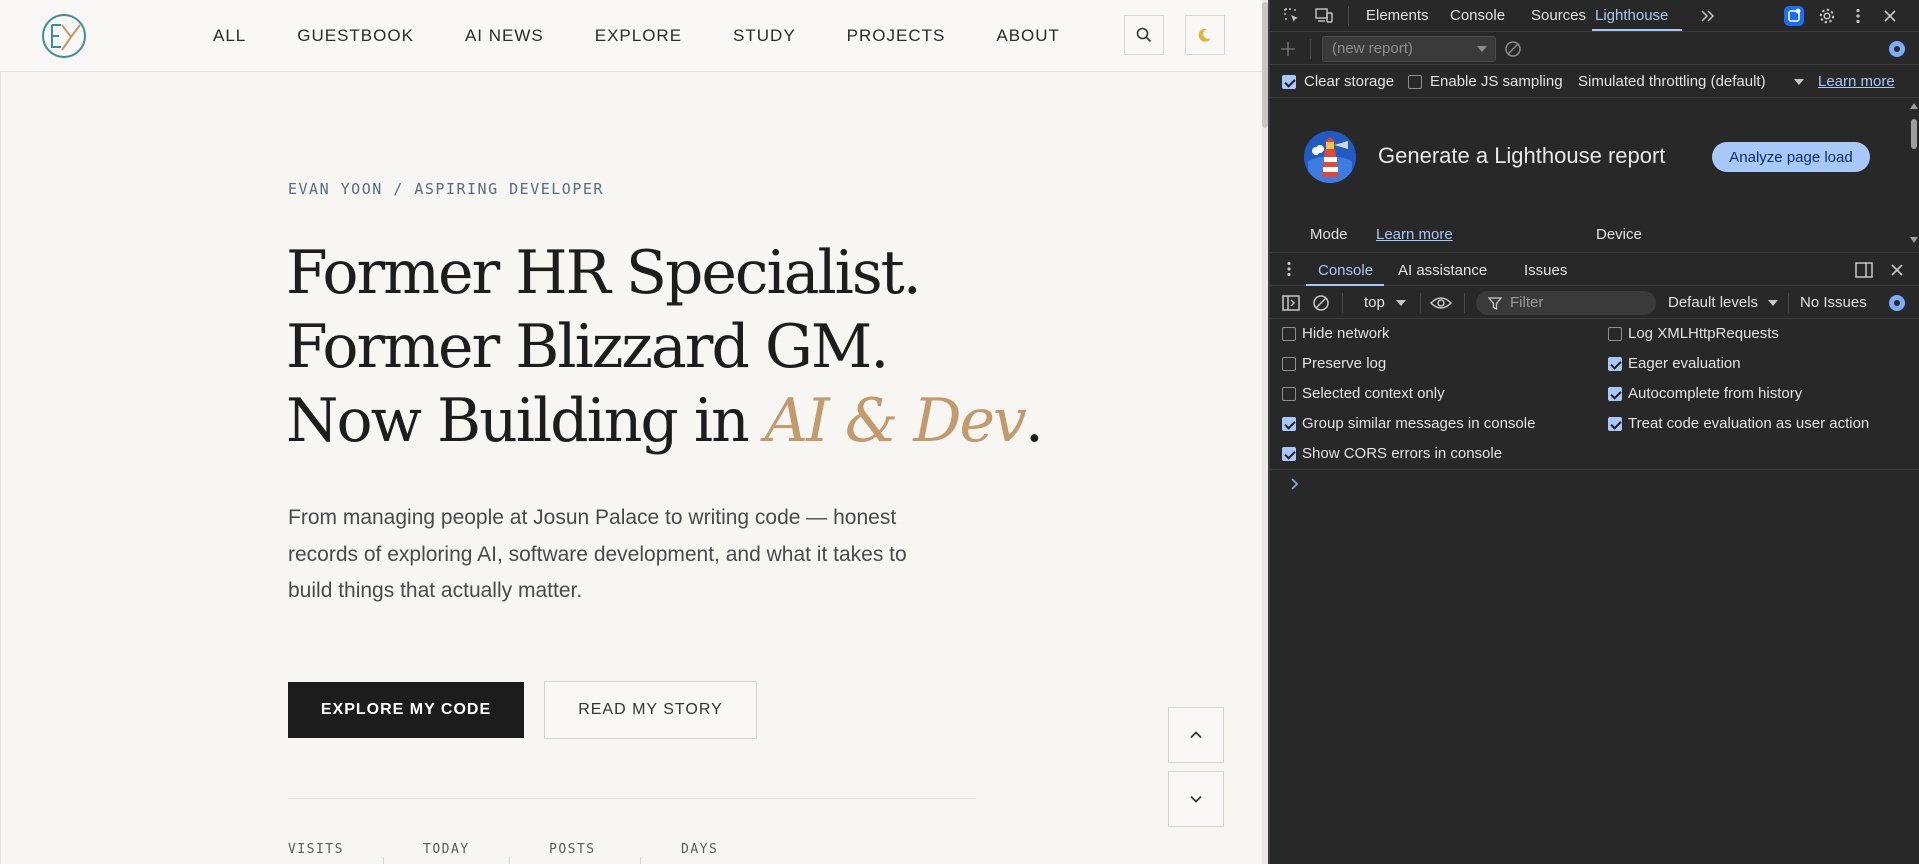 Image resolution: width=1919 pixels, height=864 pixels. What do you see at coordinates (1615, 334) in the screenshot?
I see `log-xhr-checkbox` at bounding box center [1615, 334].